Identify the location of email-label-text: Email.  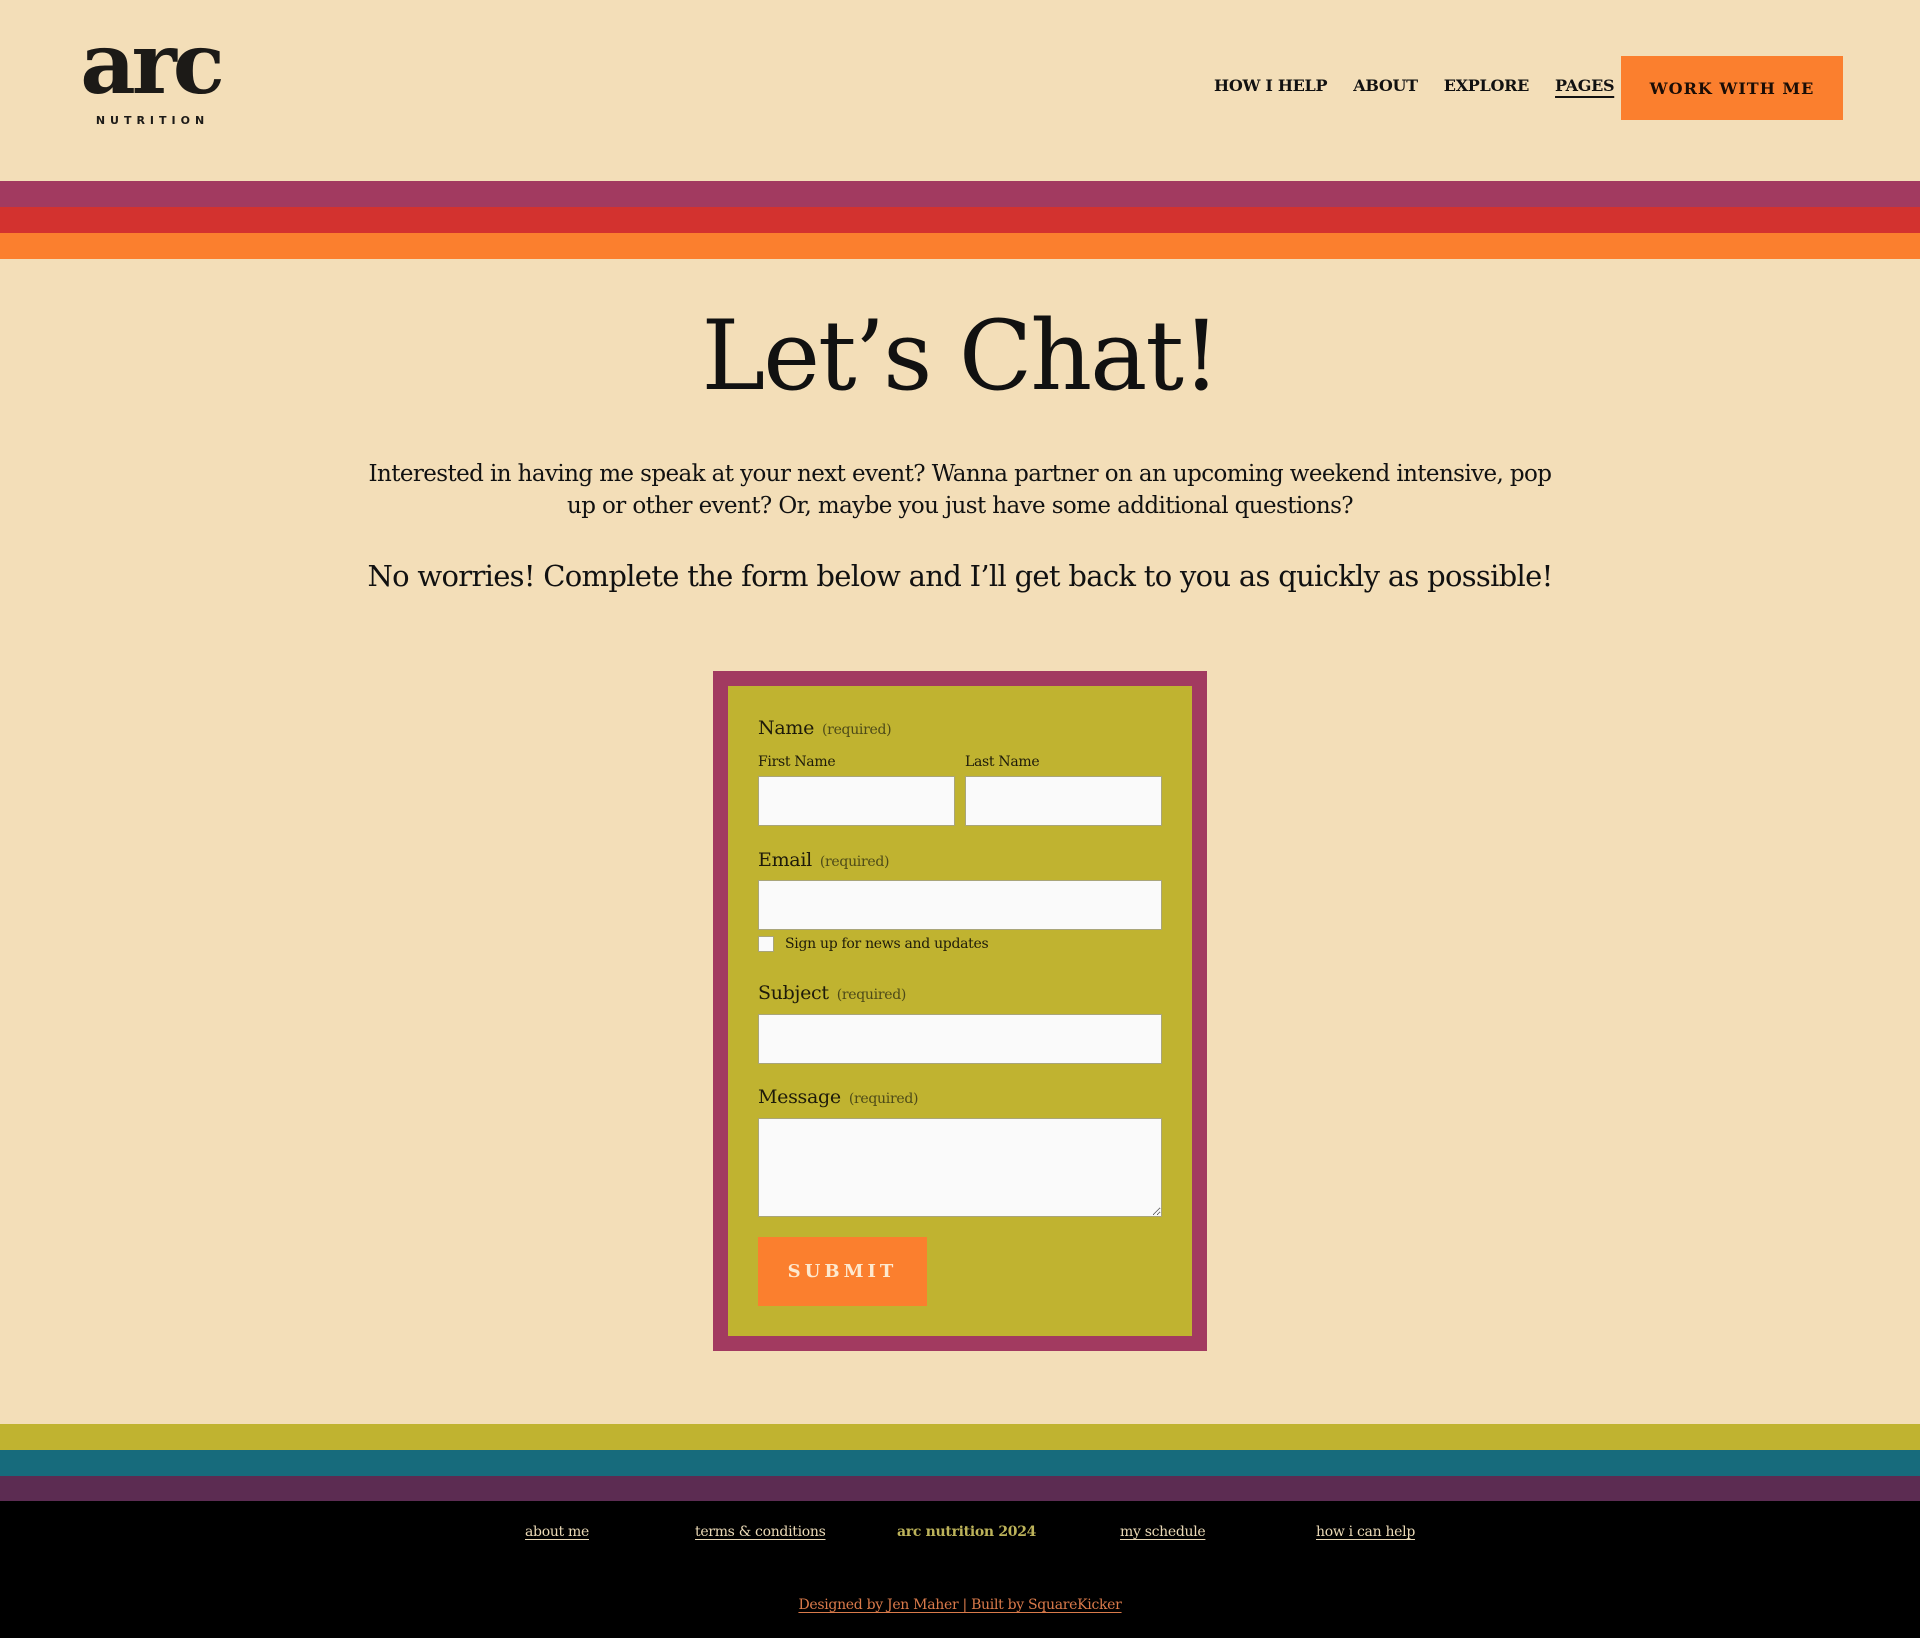
(785, 860).